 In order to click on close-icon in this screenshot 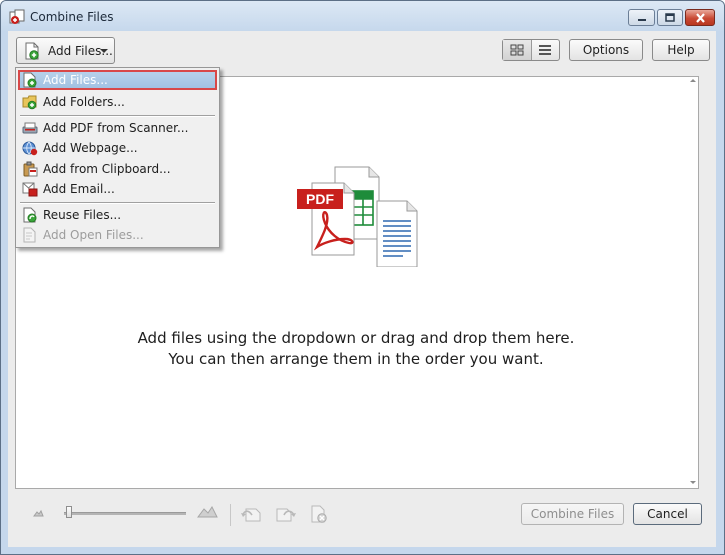, I will do `click(700, 17)`.